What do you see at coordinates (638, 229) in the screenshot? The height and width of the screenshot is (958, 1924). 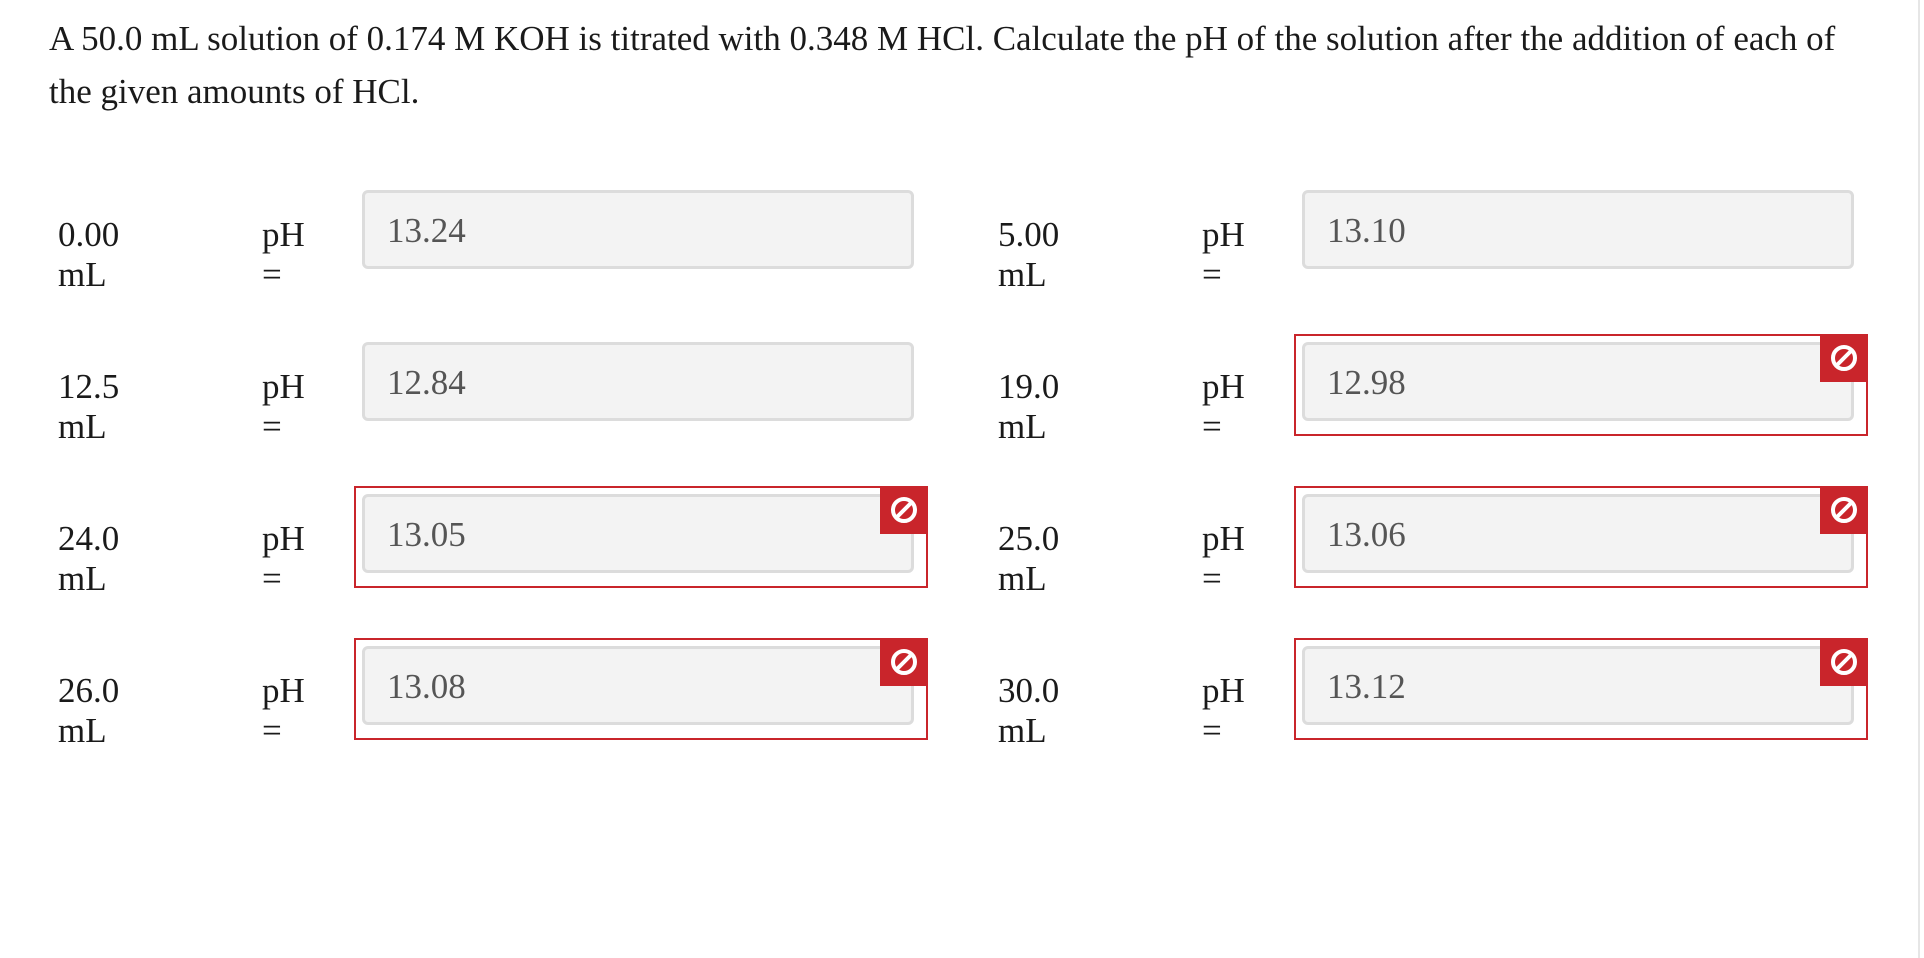 I see `ph-answer-field: 13.24` at bounding box center [638, 229].